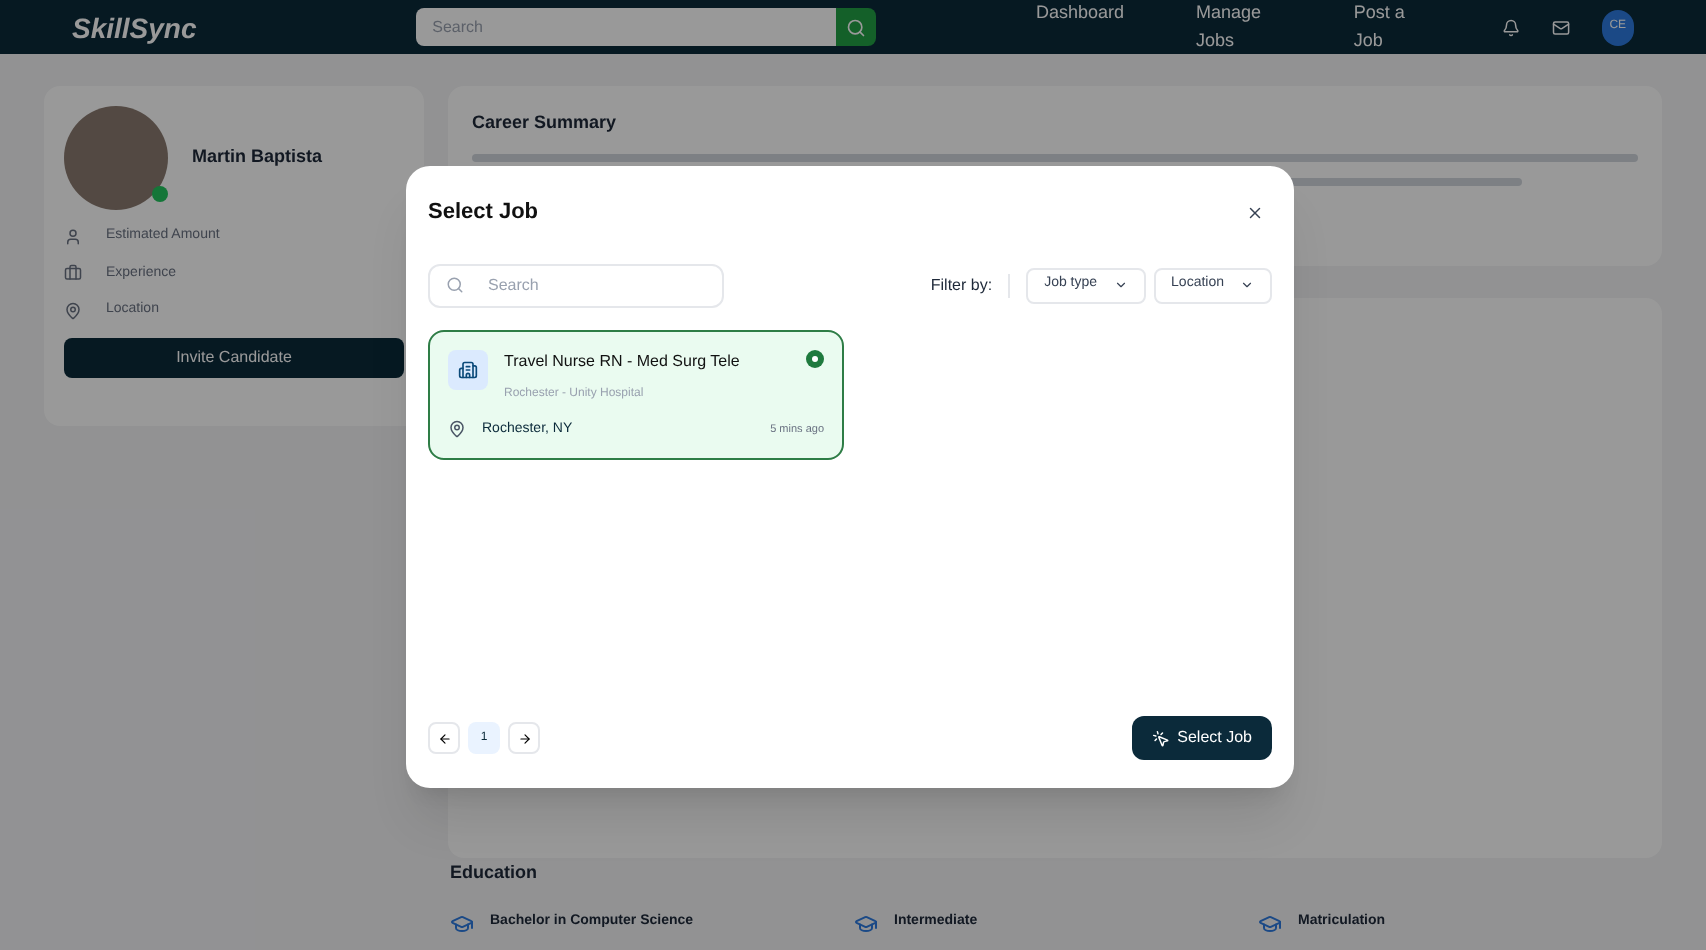 This screenshot has width=1706, height=950. Describe the element at coordinates (1255, 212) in the screenshot. I see `close-icon` at that location.